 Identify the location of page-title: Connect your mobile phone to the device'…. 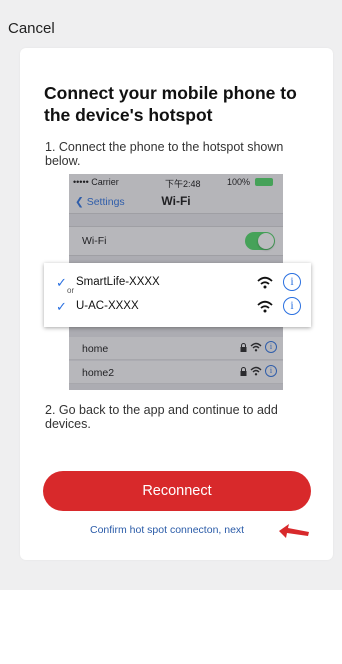
(170, 104).